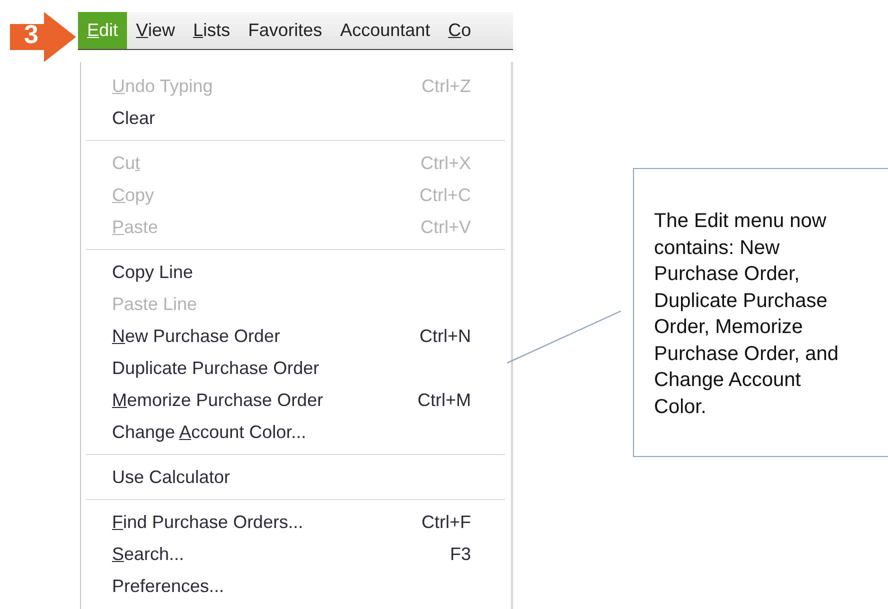  What do you see at coordinates (445, 163) in the screenshot?
I see `shortcut-label: Ctrl+X` at bounding box center [445, 163].